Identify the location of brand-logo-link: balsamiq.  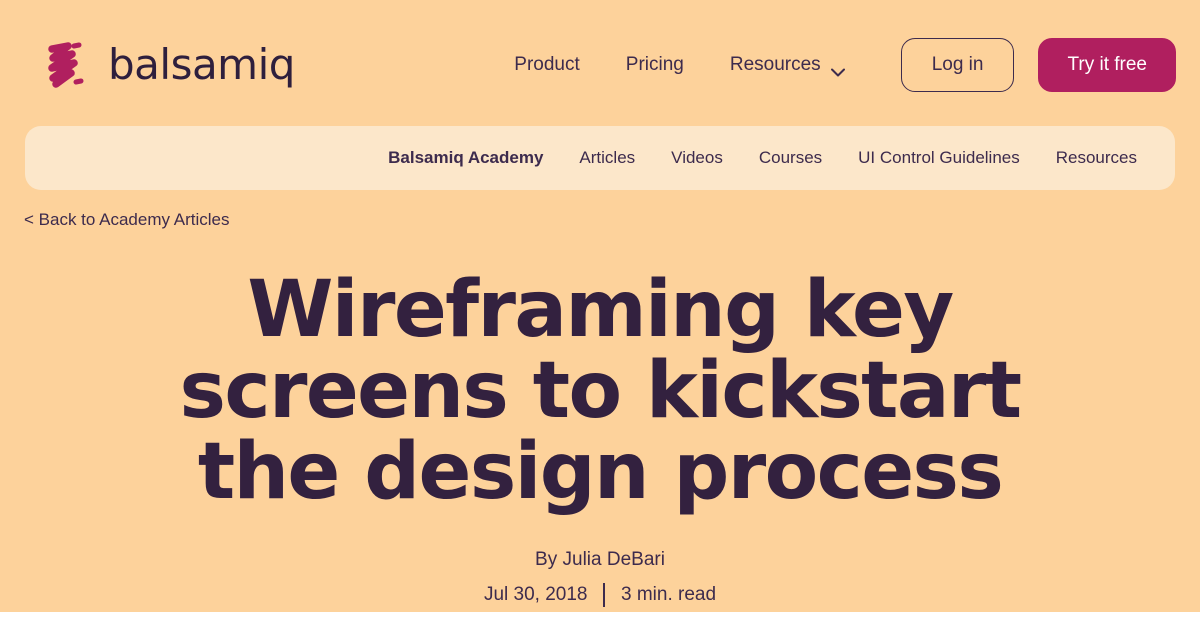
(166, 65).